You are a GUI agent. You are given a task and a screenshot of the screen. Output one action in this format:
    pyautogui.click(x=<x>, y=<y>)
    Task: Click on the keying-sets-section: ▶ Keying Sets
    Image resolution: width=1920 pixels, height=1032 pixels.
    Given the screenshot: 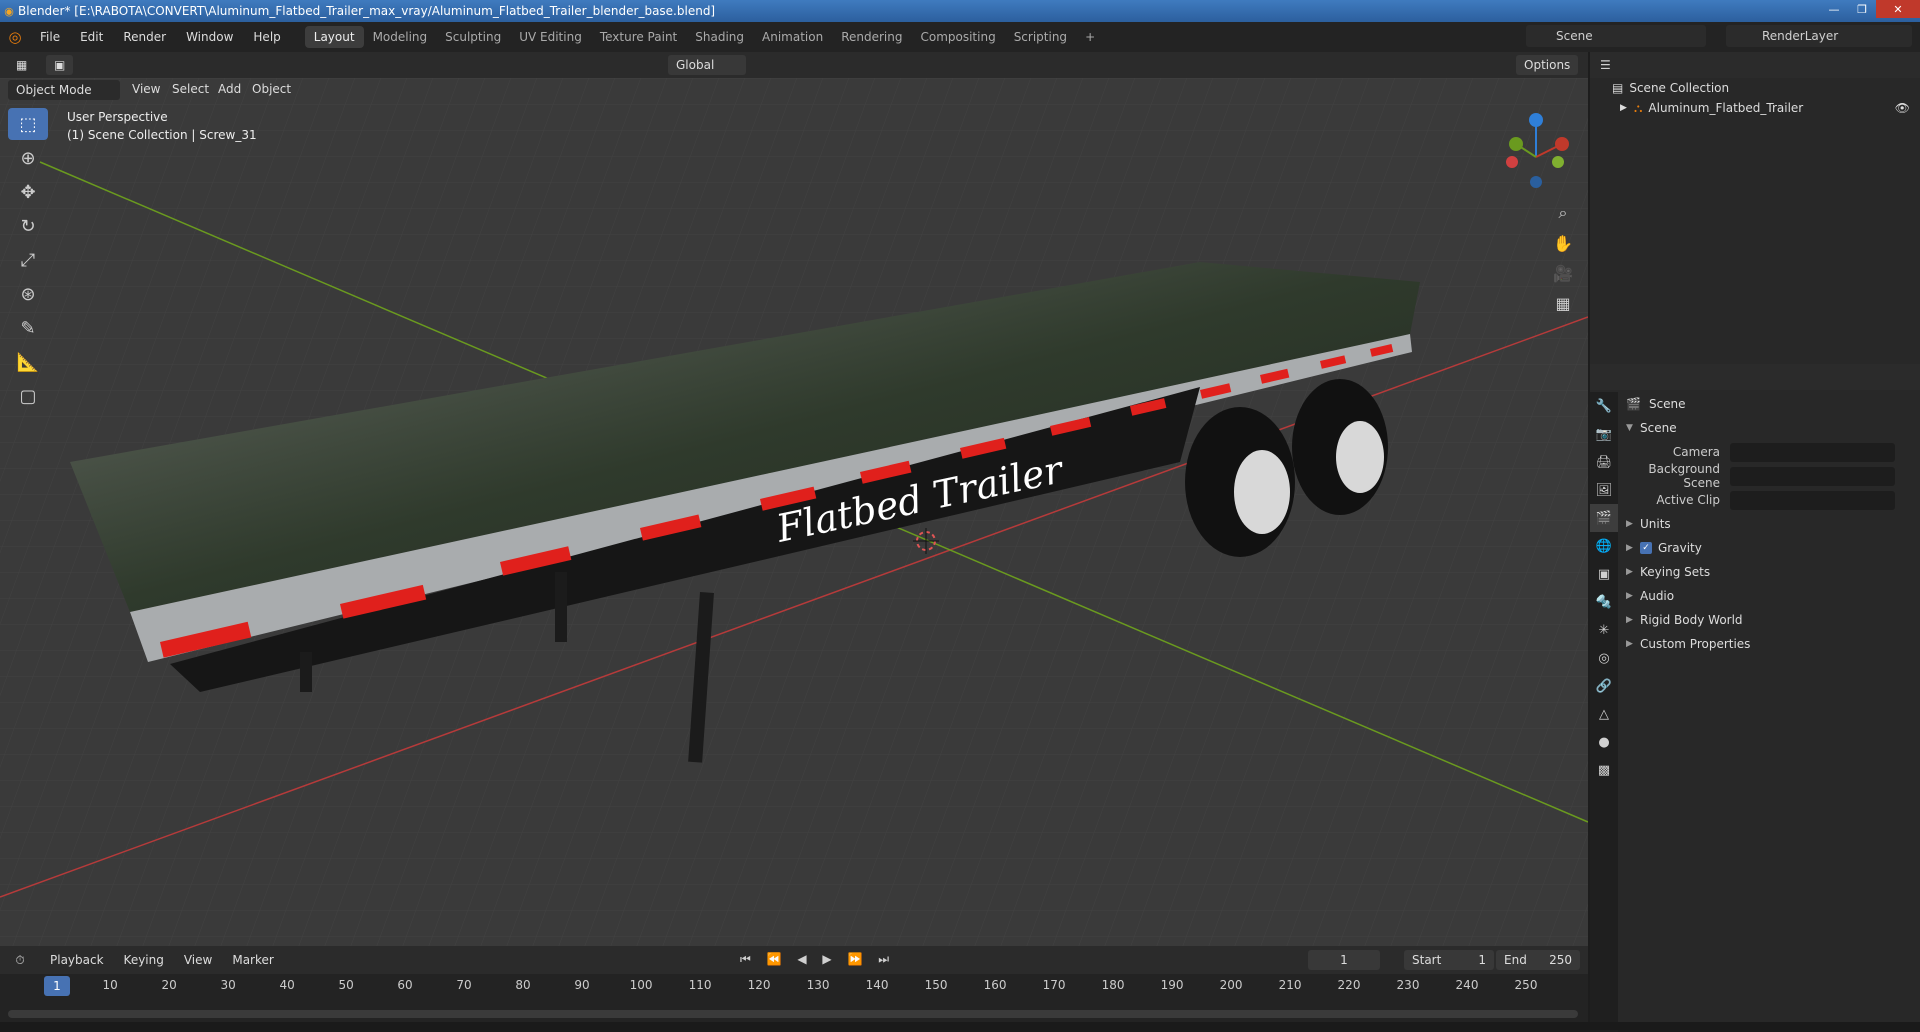 What is the action you would take?
    pyautogui.click(x=1770, y=572)
    